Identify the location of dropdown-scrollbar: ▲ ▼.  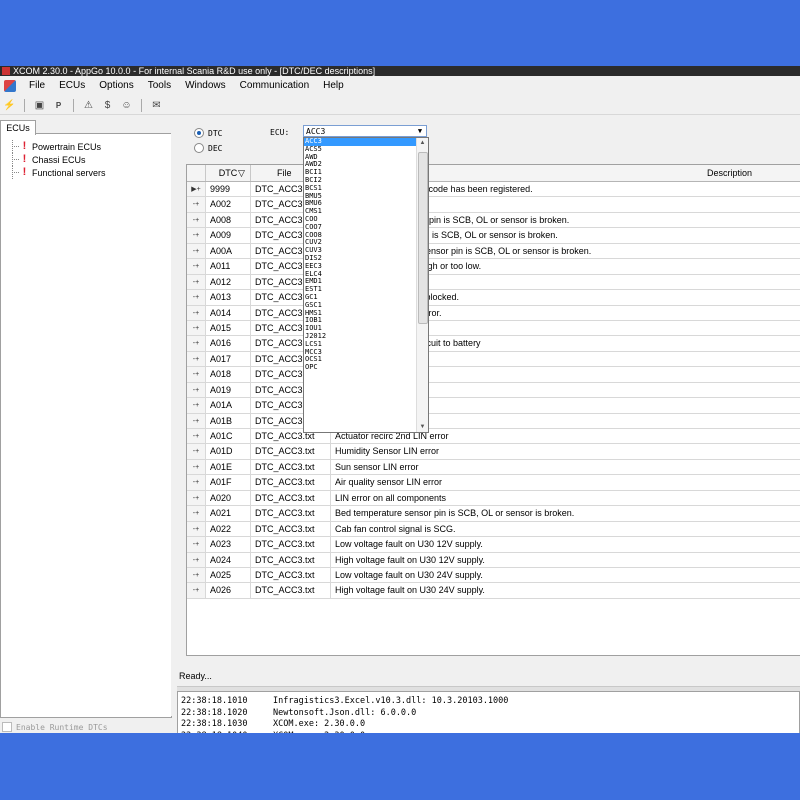
(422, 285).